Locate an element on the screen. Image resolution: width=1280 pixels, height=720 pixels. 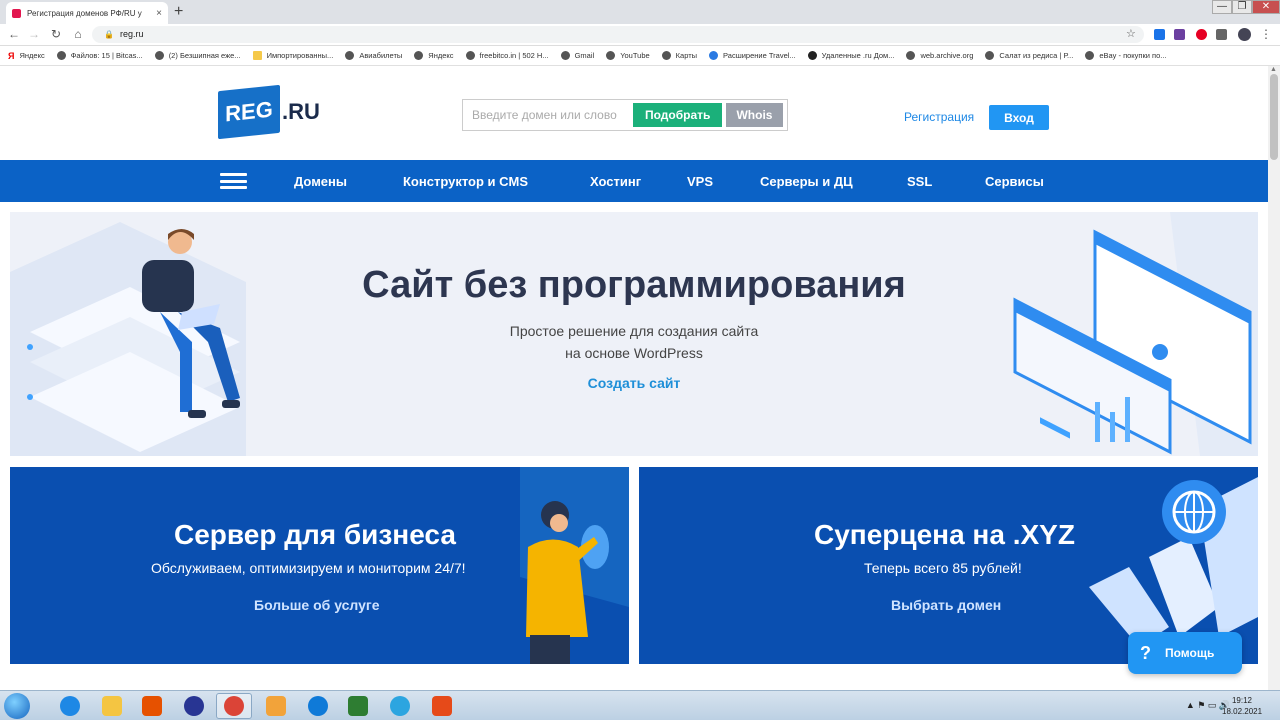
bookmark-label: YouTube is located at coordinates (635, 55).